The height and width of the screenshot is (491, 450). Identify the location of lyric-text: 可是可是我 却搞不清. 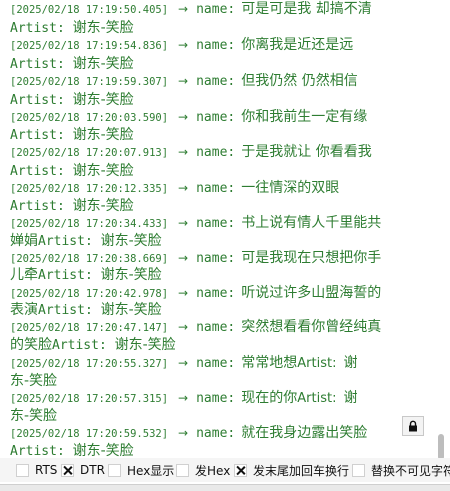
(306, 9).